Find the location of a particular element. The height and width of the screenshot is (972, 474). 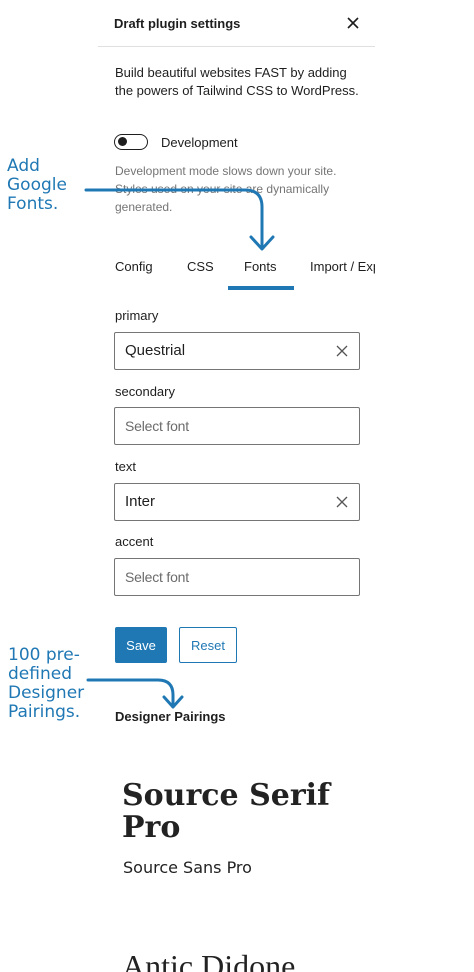

primary-font-label: primary is located at coordinates (137, 315).